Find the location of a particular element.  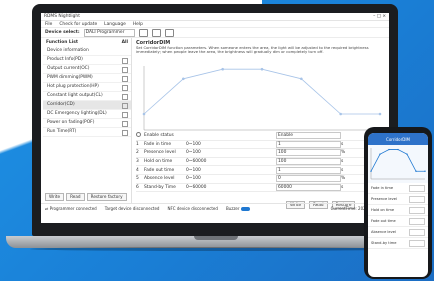

read-button: Read is located at coordinates (75, 197).